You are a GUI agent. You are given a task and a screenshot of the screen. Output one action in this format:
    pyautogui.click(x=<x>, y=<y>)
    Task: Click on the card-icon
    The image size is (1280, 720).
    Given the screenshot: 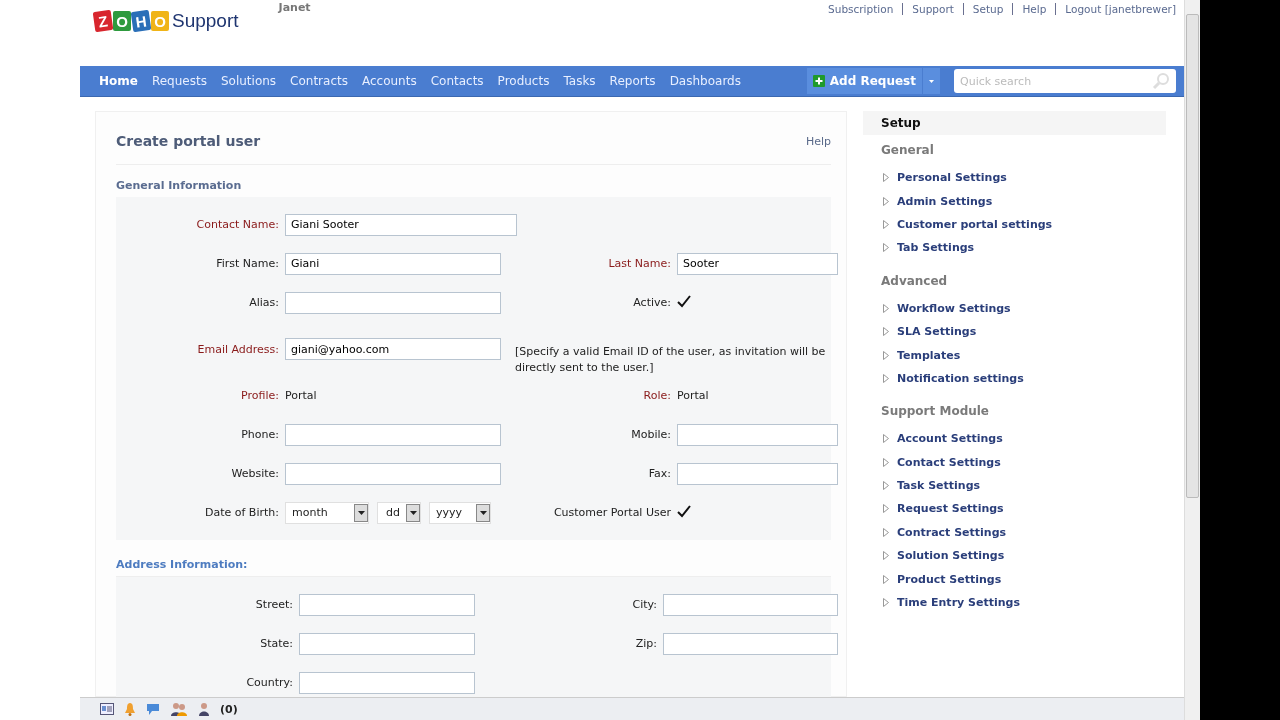 What is the action you would take?
    pyautogui.click(x=107, y=709)
    